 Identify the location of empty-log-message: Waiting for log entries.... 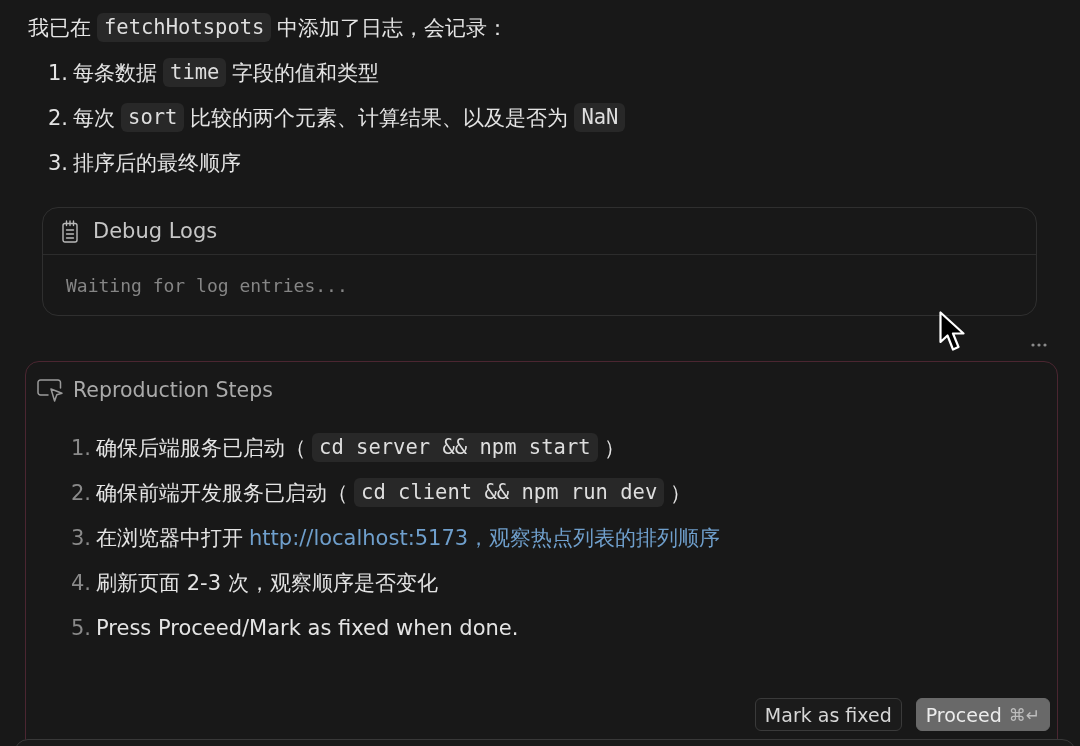
(207, 285).